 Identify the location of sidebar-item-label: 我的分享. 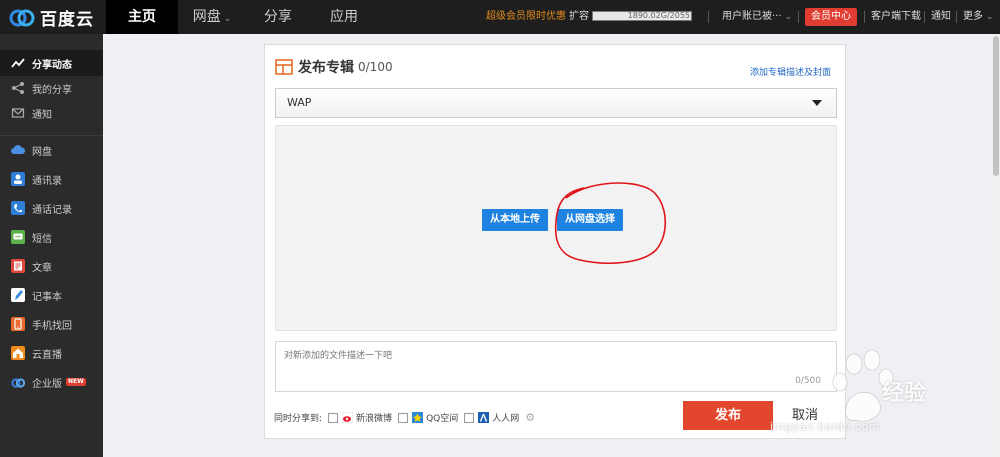
(52, 90).